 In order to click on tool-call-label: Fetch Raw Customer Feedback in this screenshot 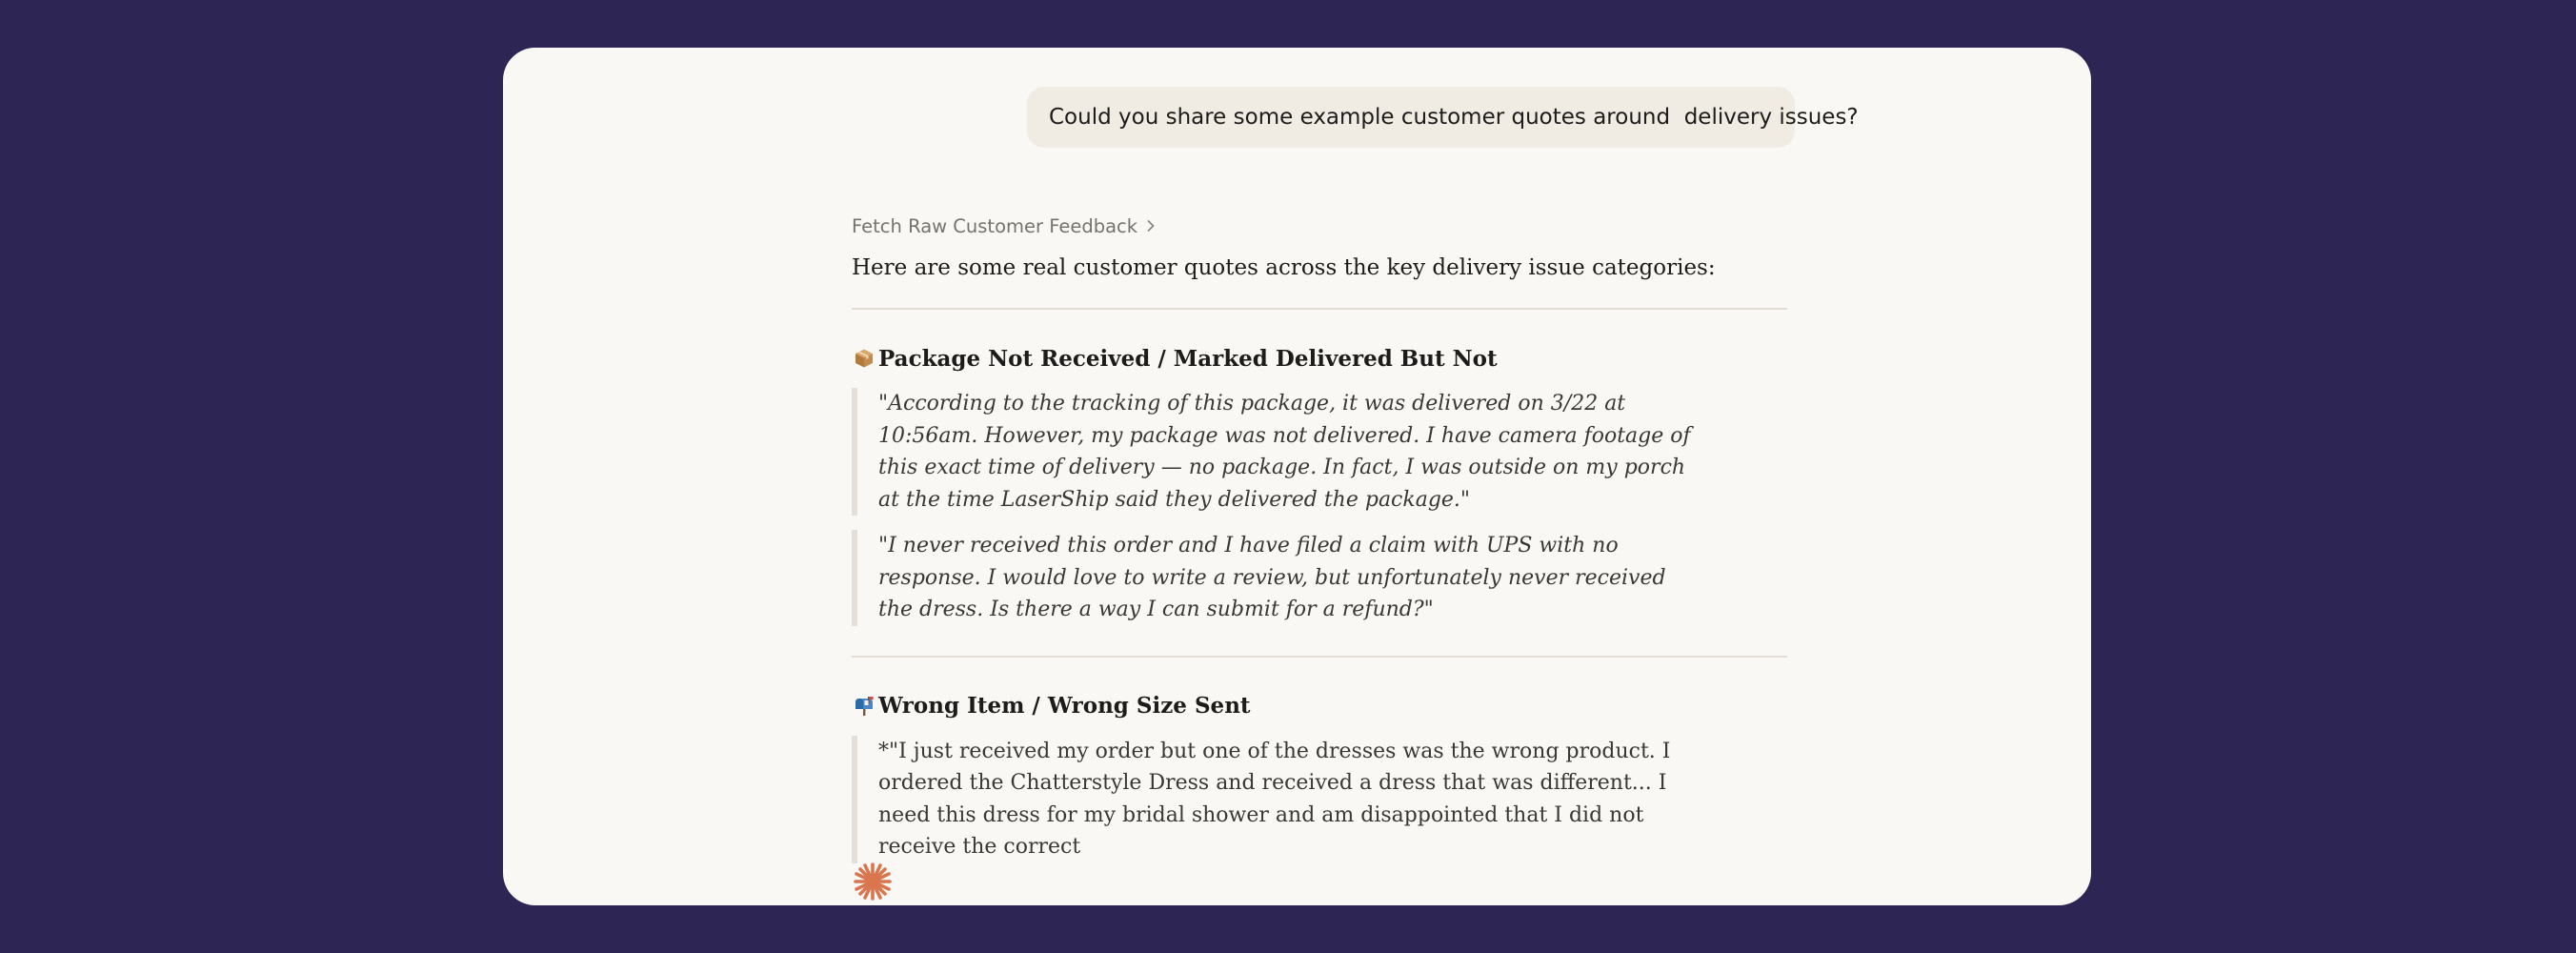, I will do `click(995, 225)`.